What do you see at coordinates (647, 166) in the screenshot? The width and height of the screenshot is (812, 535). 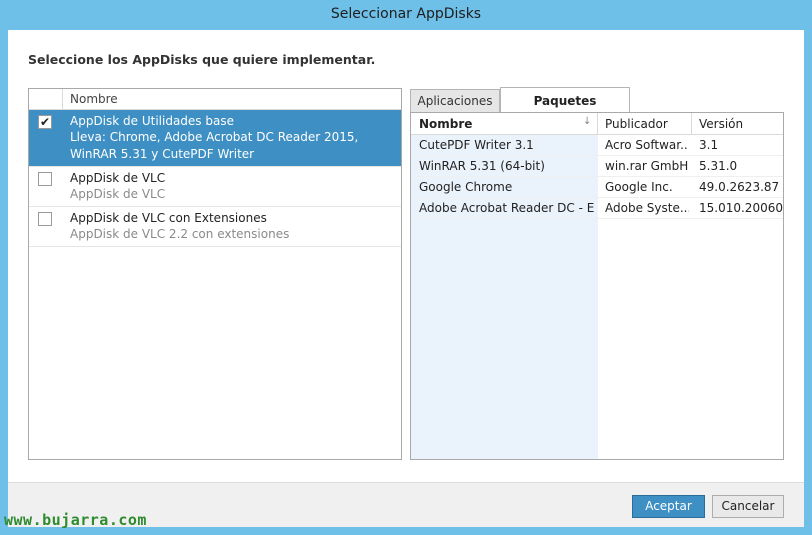 I see `cell-publisher: win.rar GmbH` at bounding box center [647, 166].